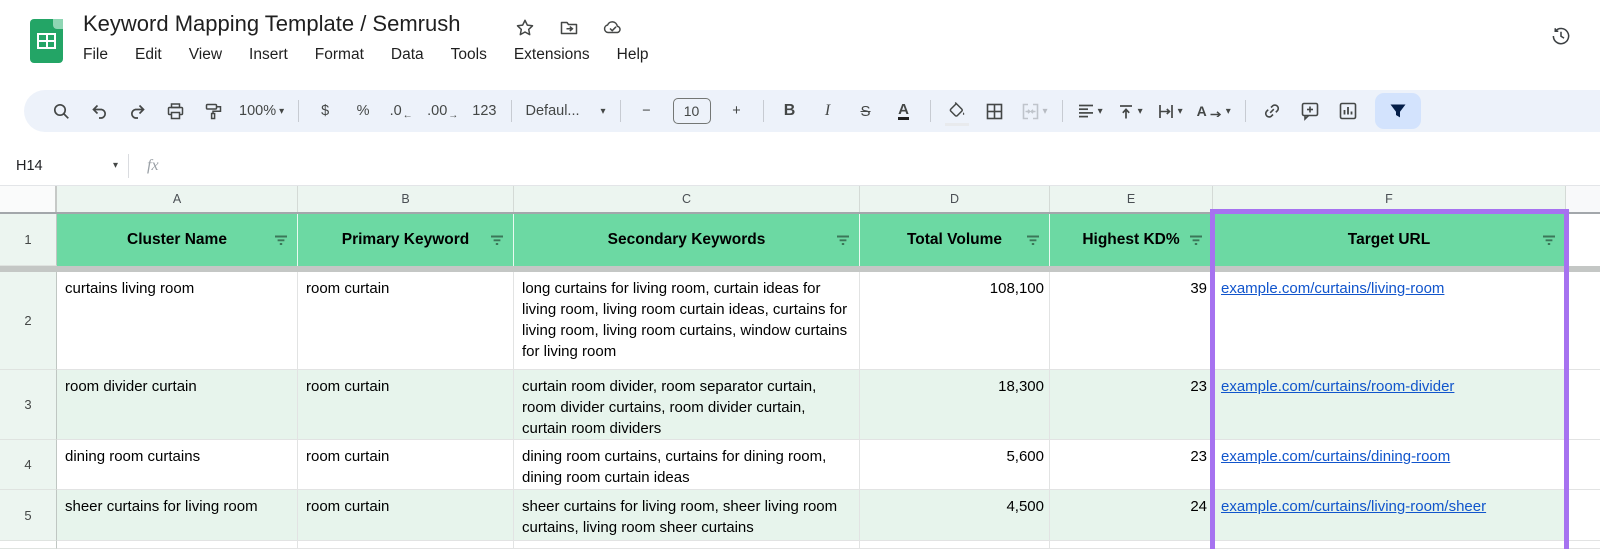 Image resolution: width=1600 pixels, height=549 pixels. What do you see at coordinates (1131, 321) in the screenshot?
I see `cell-highest-kd: 39` at bounding box center [1131, 321].